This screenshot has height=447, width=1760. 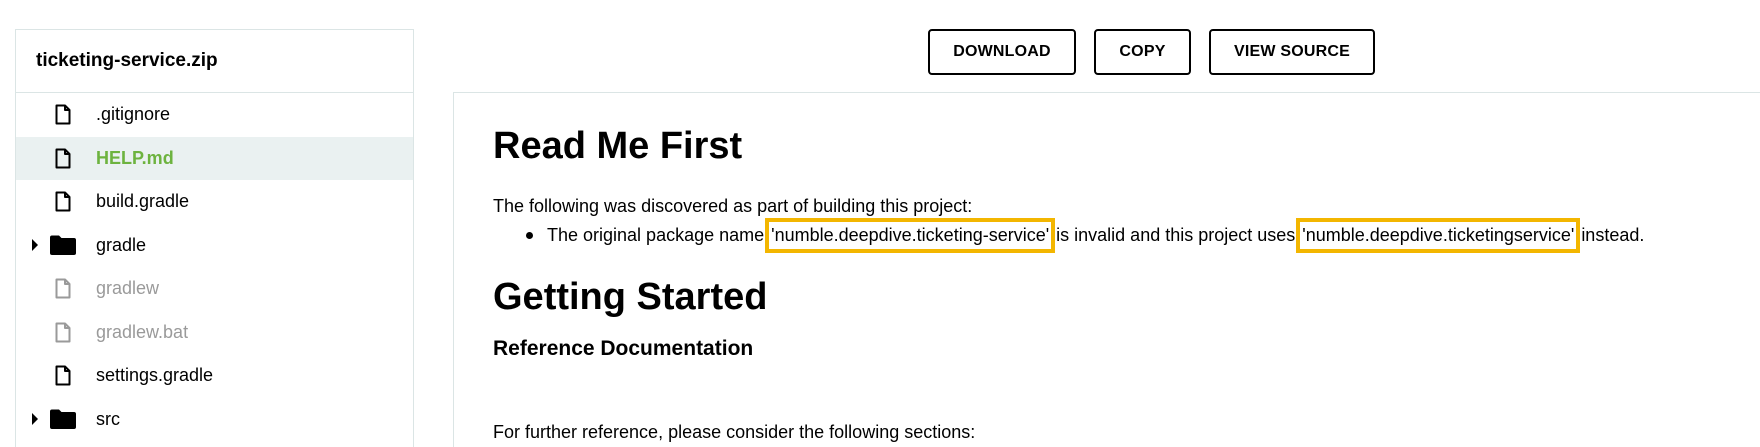 What do you see at coordinates (133, 114) in the screenshot?
I see `tree-item-label: .gitignore` at bounding box center [133, 114].